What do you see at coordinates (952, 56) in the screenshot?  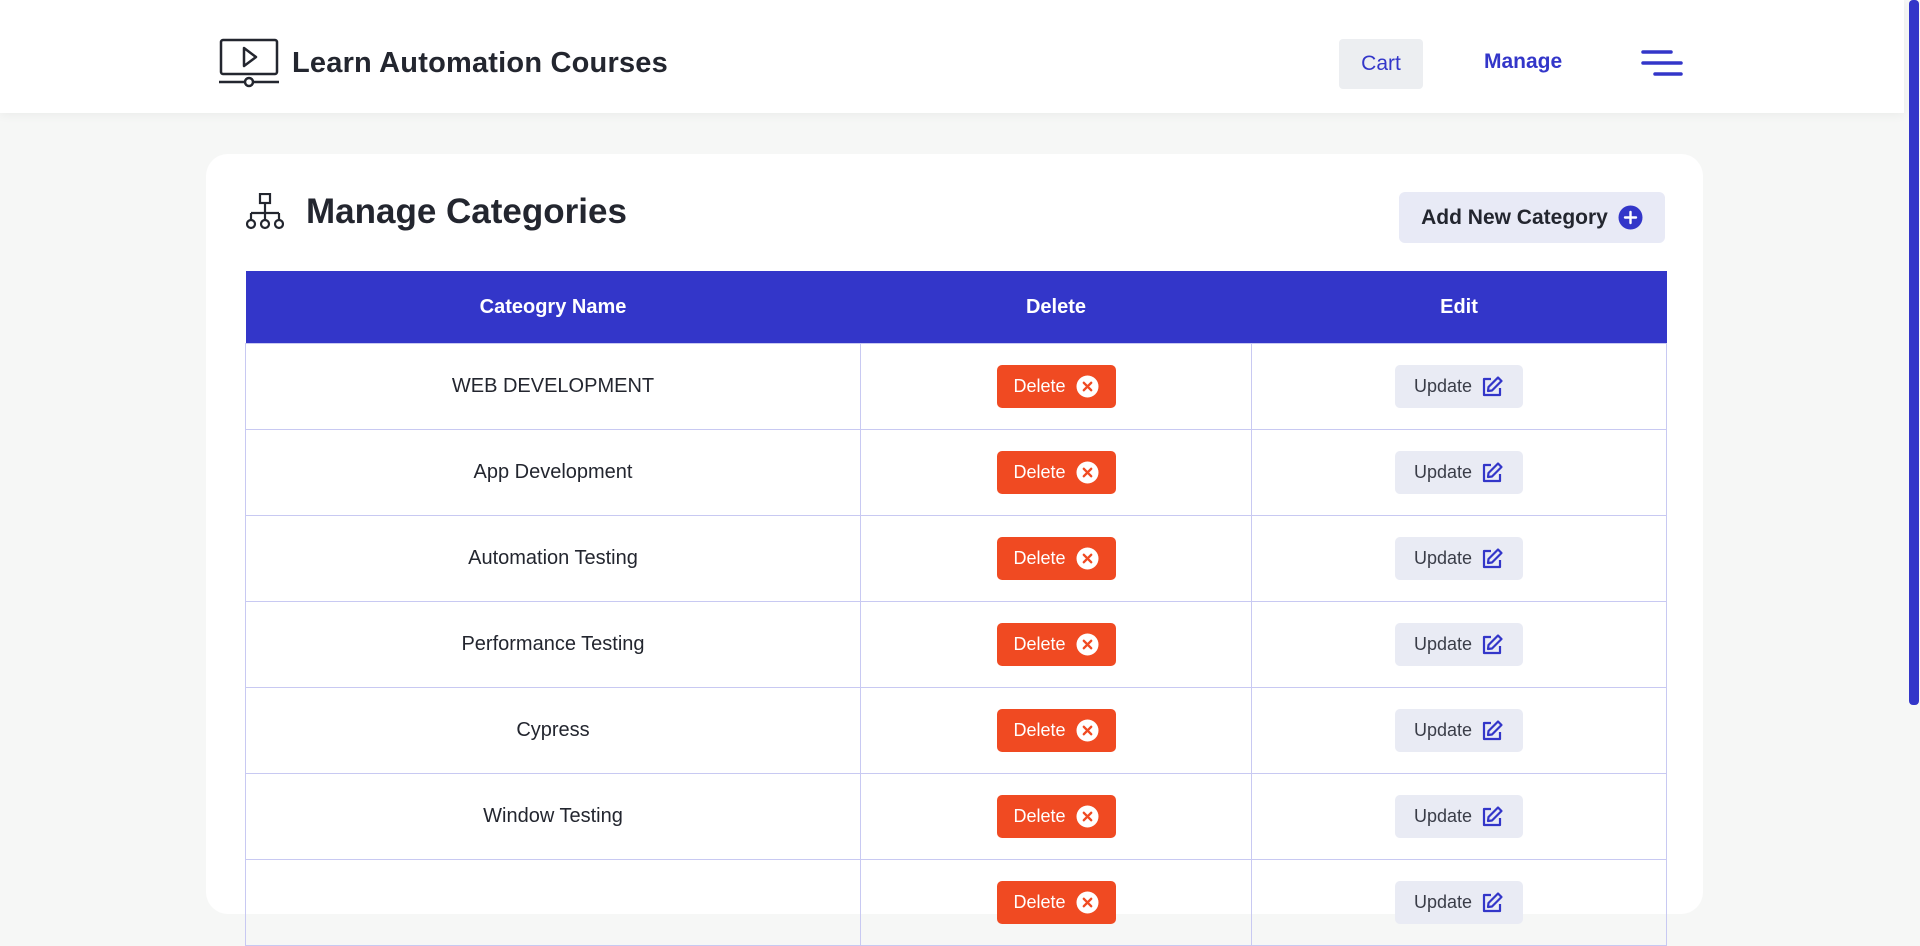 I see `top-header: Learn Automation Courses Cart Manage` at bounding box center [952, 56].